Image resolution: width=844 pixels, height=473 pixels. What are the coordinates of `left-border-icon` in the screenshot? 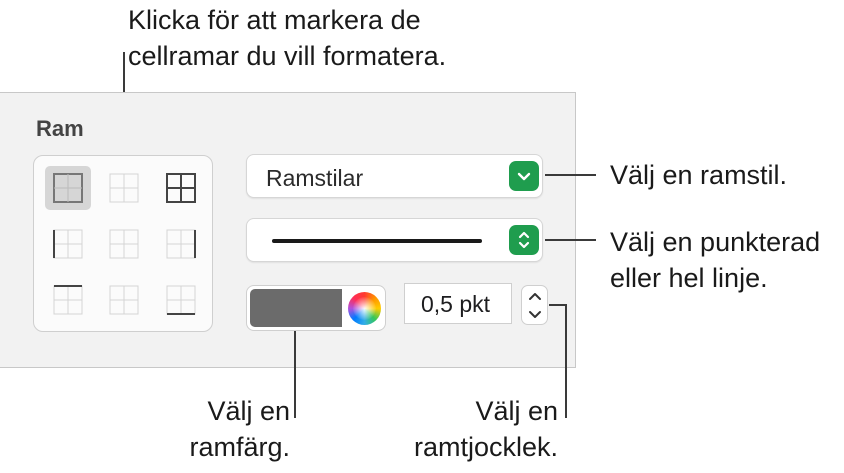 It's located at (68, 244).